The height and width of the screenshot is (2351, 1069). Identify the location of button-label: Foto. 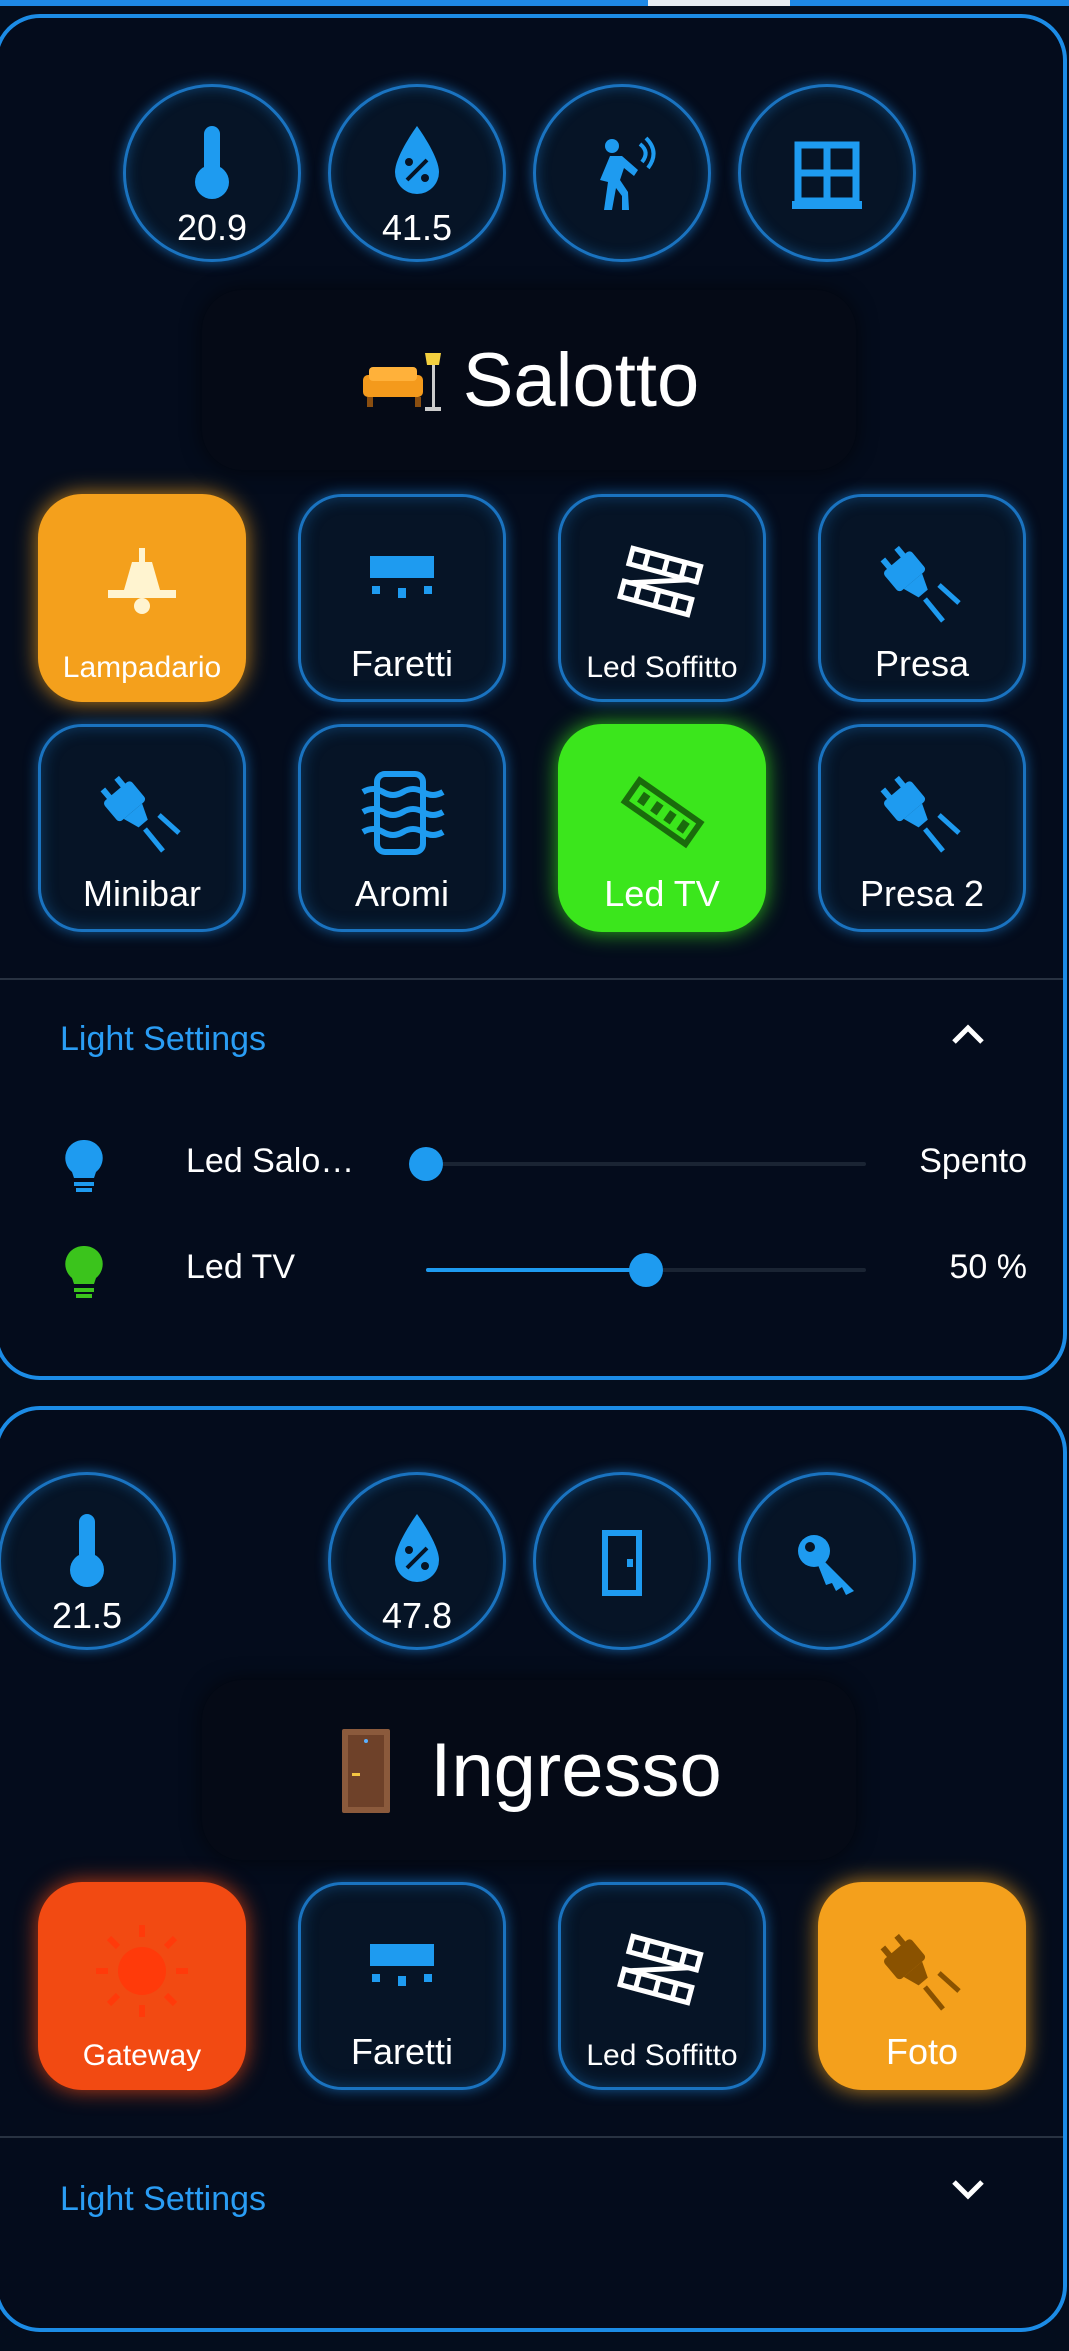
(922, 2051).